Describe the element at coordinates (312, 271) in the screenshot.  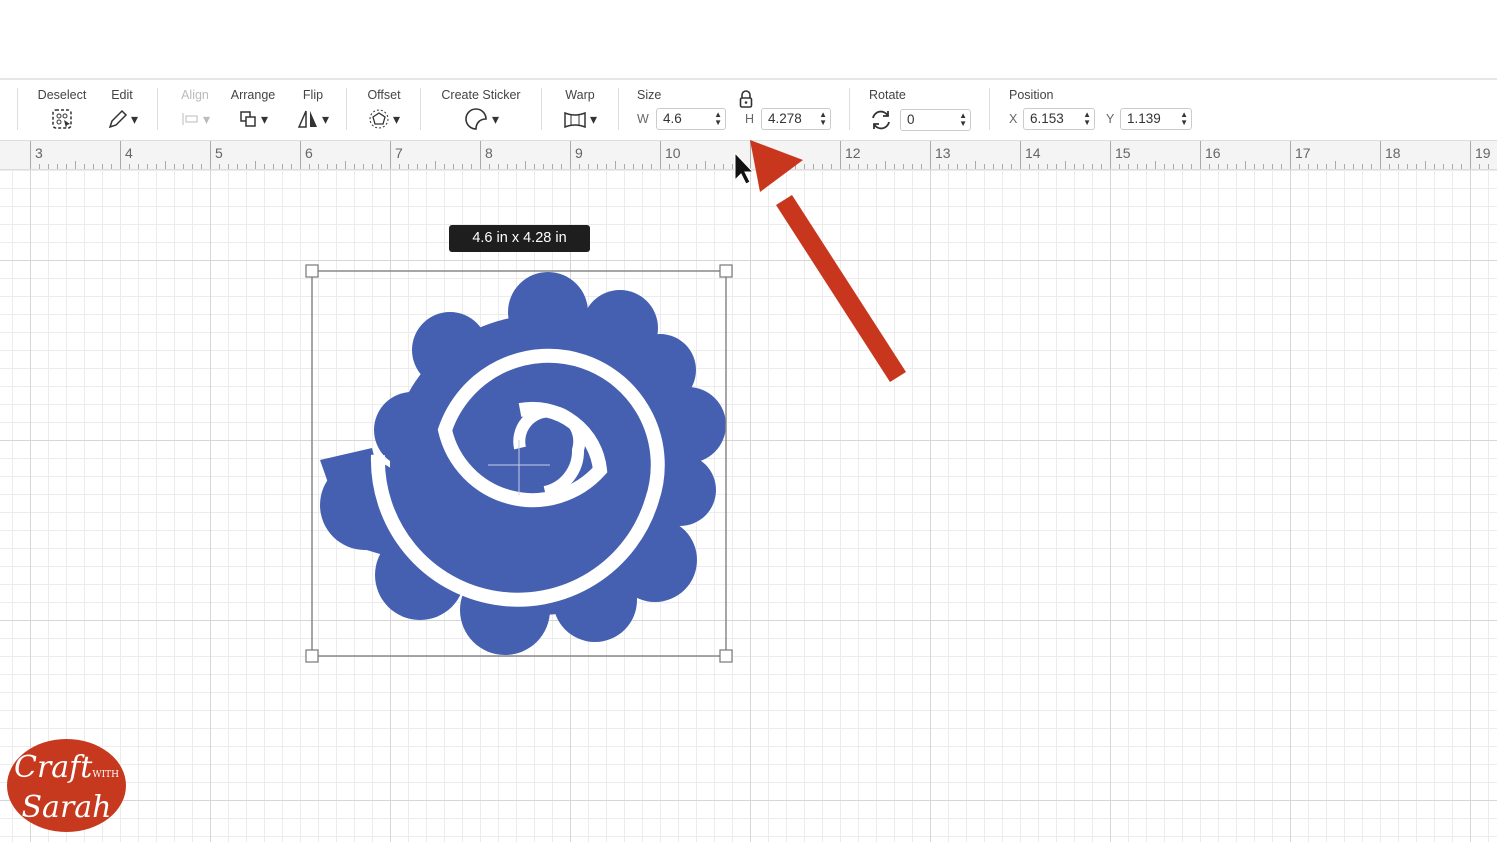
I see `resize-handle-top-left` at that location.